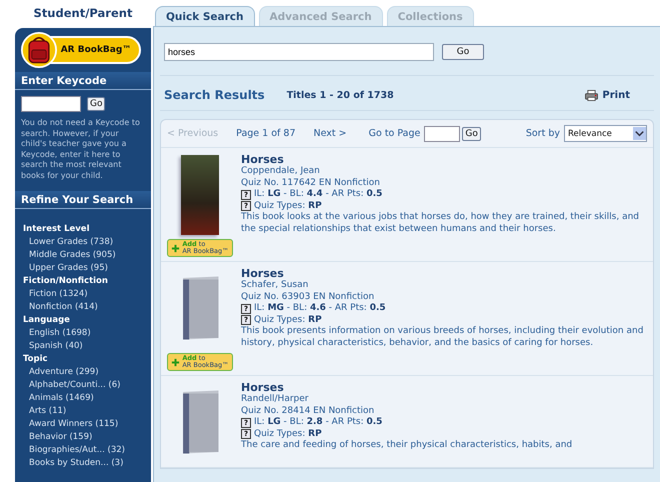  Describe the element at coordinates (87, 294) in the screenshot. I see `filter-link: Fiction (1324)` at that location.